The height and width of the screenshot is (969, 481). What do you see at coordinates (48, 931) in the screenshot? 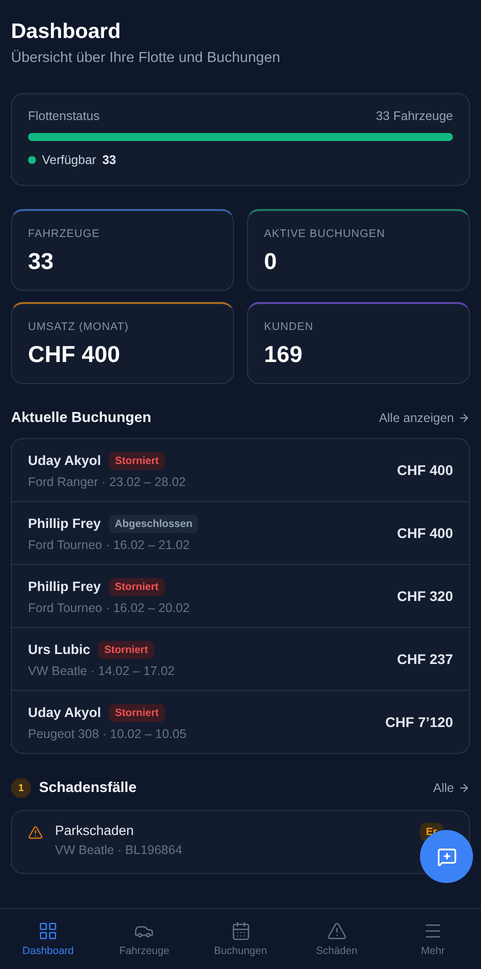
I see `grid-icon` at bounding box center [48, 931].